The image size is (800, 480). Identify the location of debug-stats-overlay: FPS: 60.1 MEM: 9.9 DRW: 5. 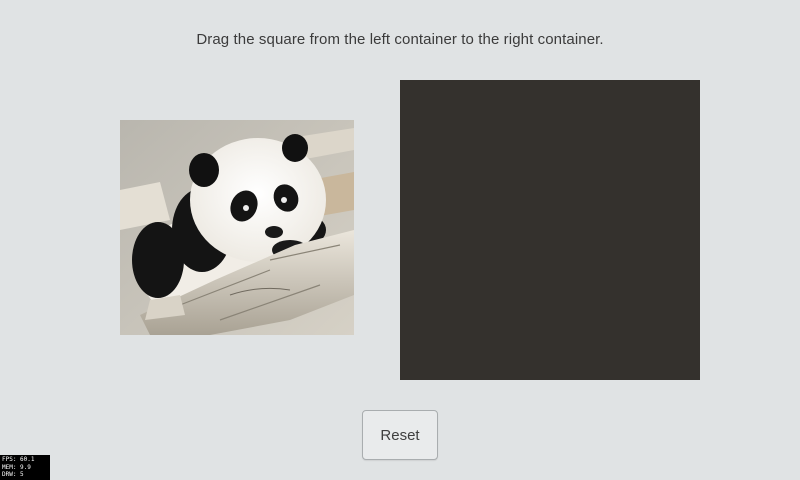
(25, 467).